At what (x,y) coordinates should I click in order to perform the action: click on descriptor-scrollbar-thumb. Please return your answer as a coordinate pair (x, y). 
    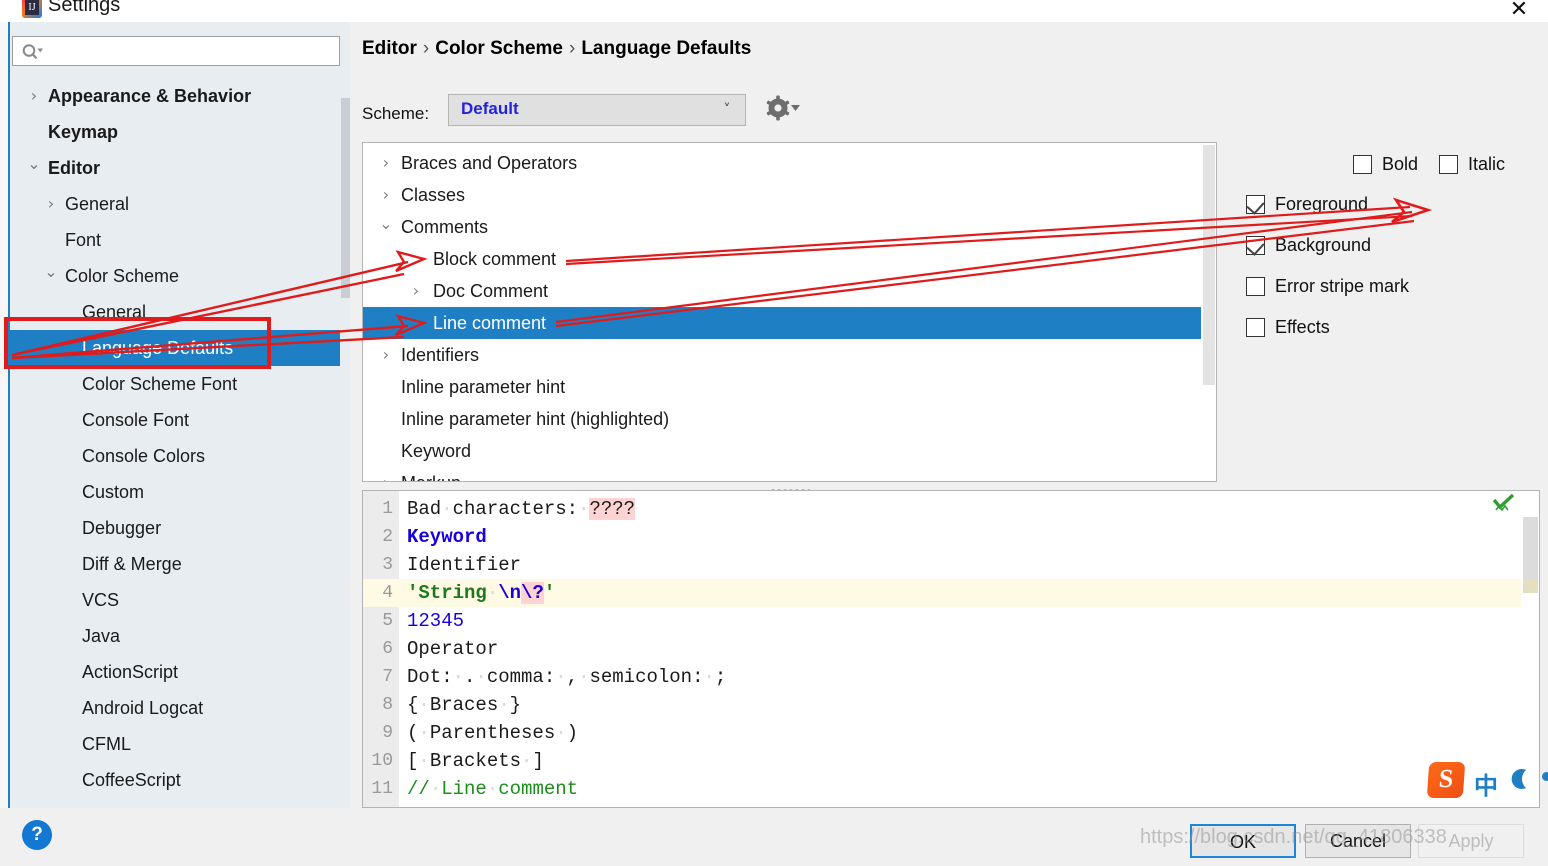
    Looking at the image, I should click on (1209, 265).